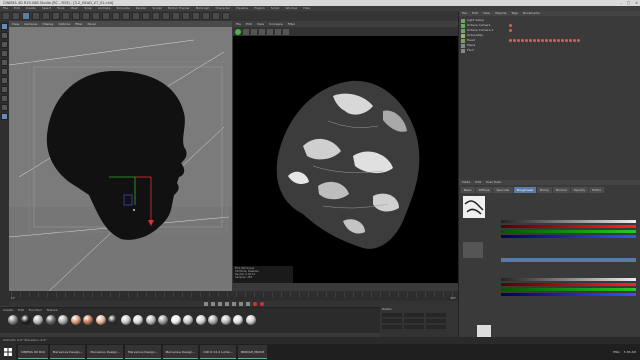 The width and height of the screenshot is (640, 360). I want to click on solo-icon, so click(4, 116).